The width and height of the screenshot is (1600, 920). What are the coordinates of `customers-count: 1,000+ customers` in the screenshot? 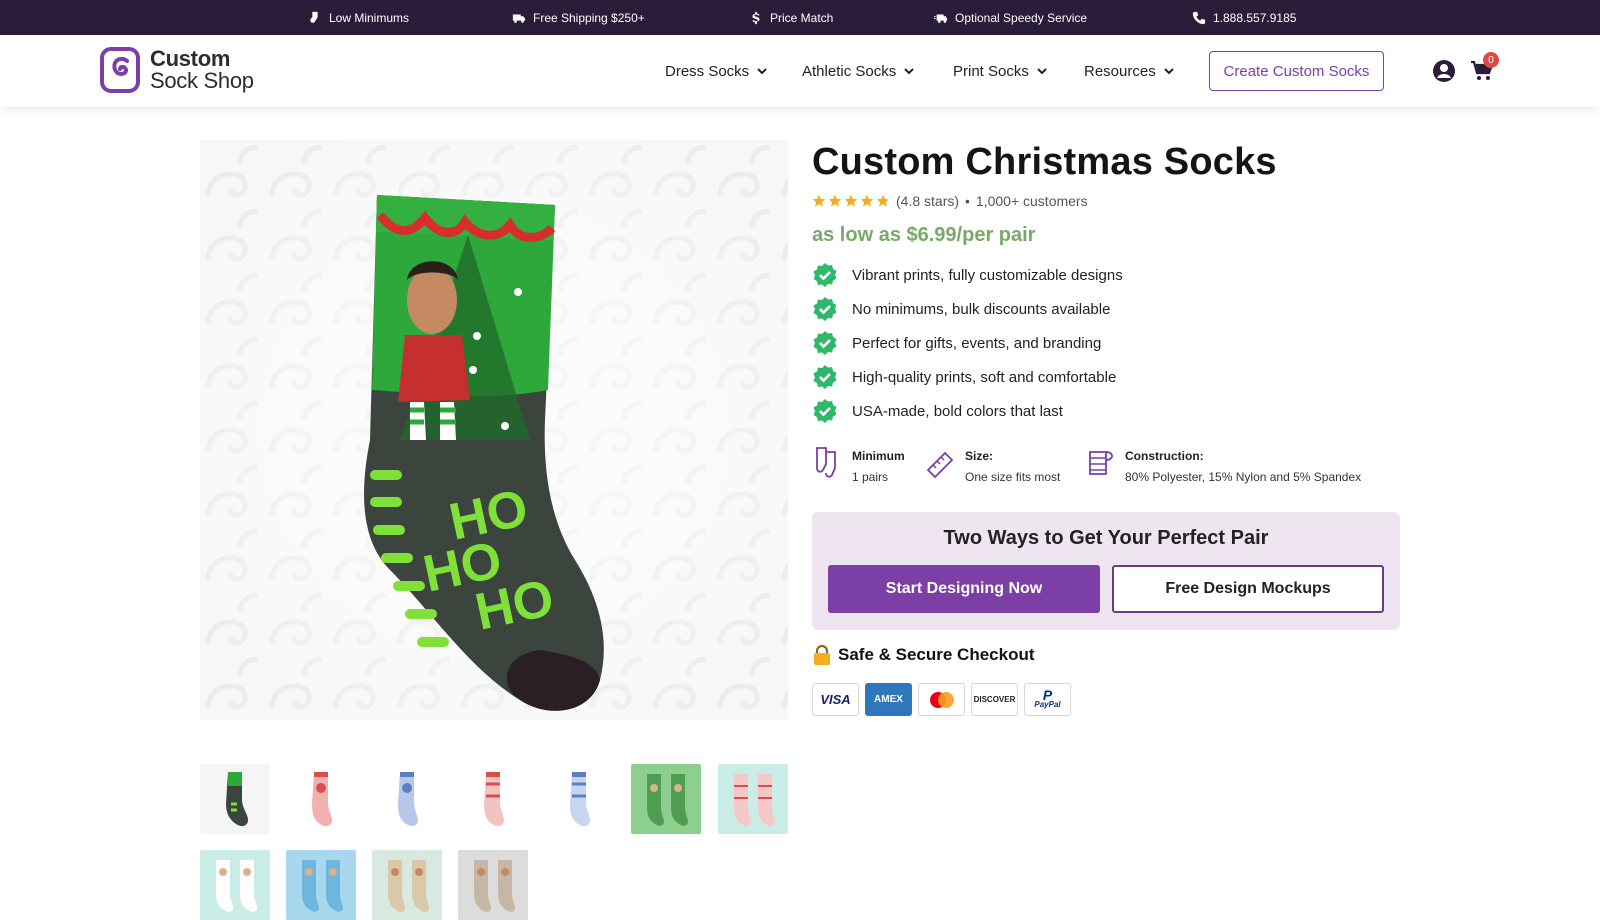 It's located at (1031, 201).